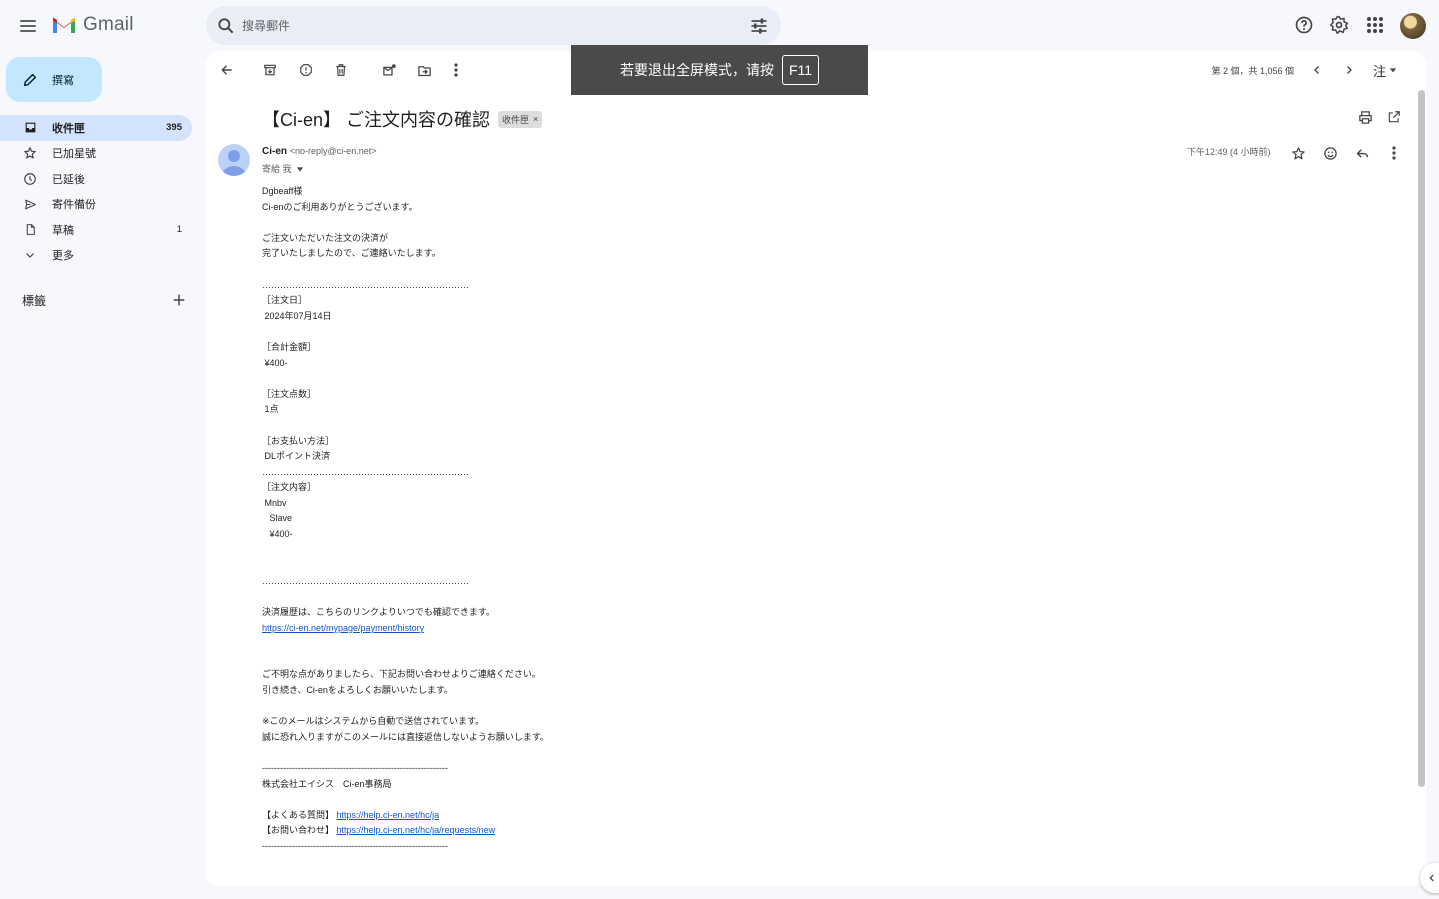 This screenshot has height=899, width=1439. What do you see at coordinates (562, 691) in the screenshot?
I see `body-line: 引き続き、Ci-enをよろしくお願いいたします。` at bounding box center [562, 691].